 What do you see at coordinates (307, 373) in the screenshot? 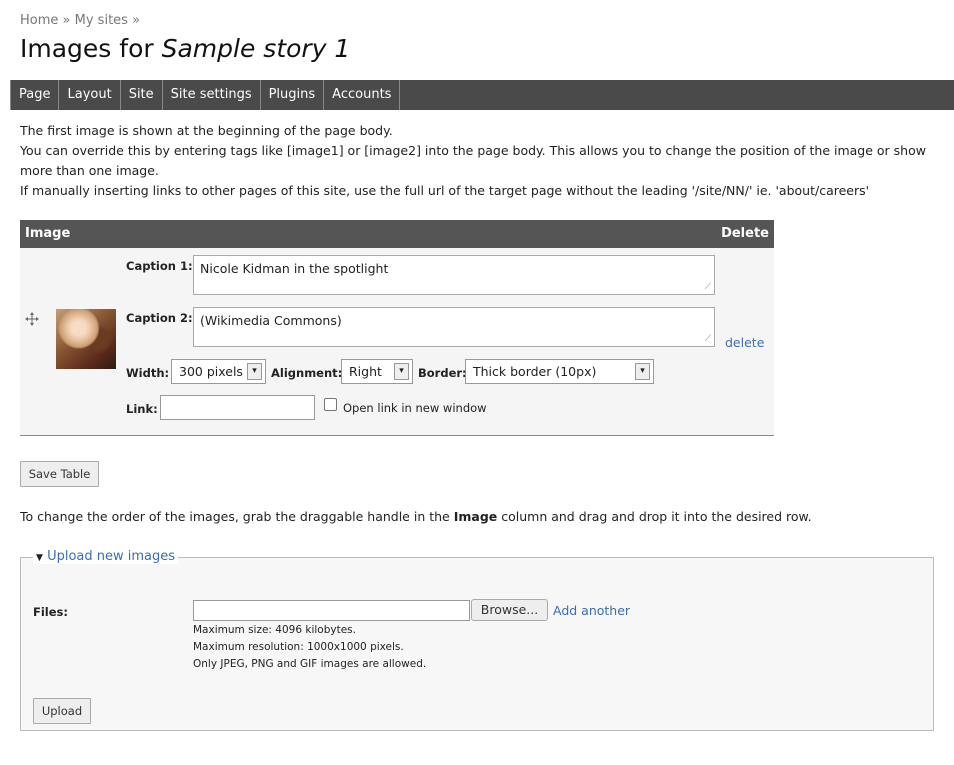
I see `alignment-label: Alignment:` at bounding box center [307, 373].